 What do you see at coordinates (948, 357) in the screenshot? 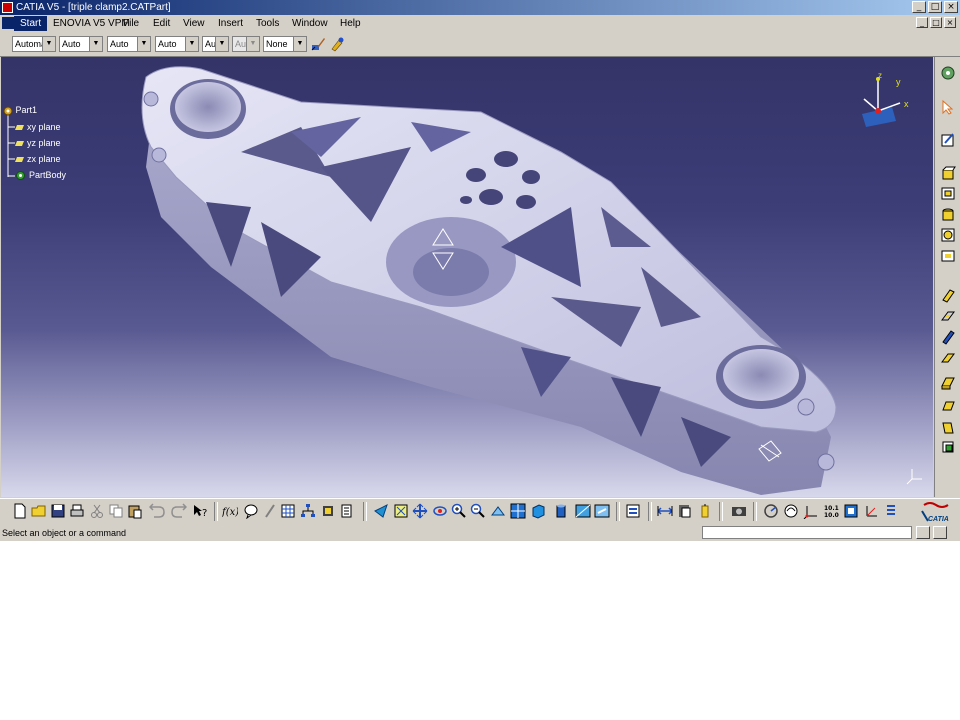
I see `fillet-icon` at bounding box center [948, 357].